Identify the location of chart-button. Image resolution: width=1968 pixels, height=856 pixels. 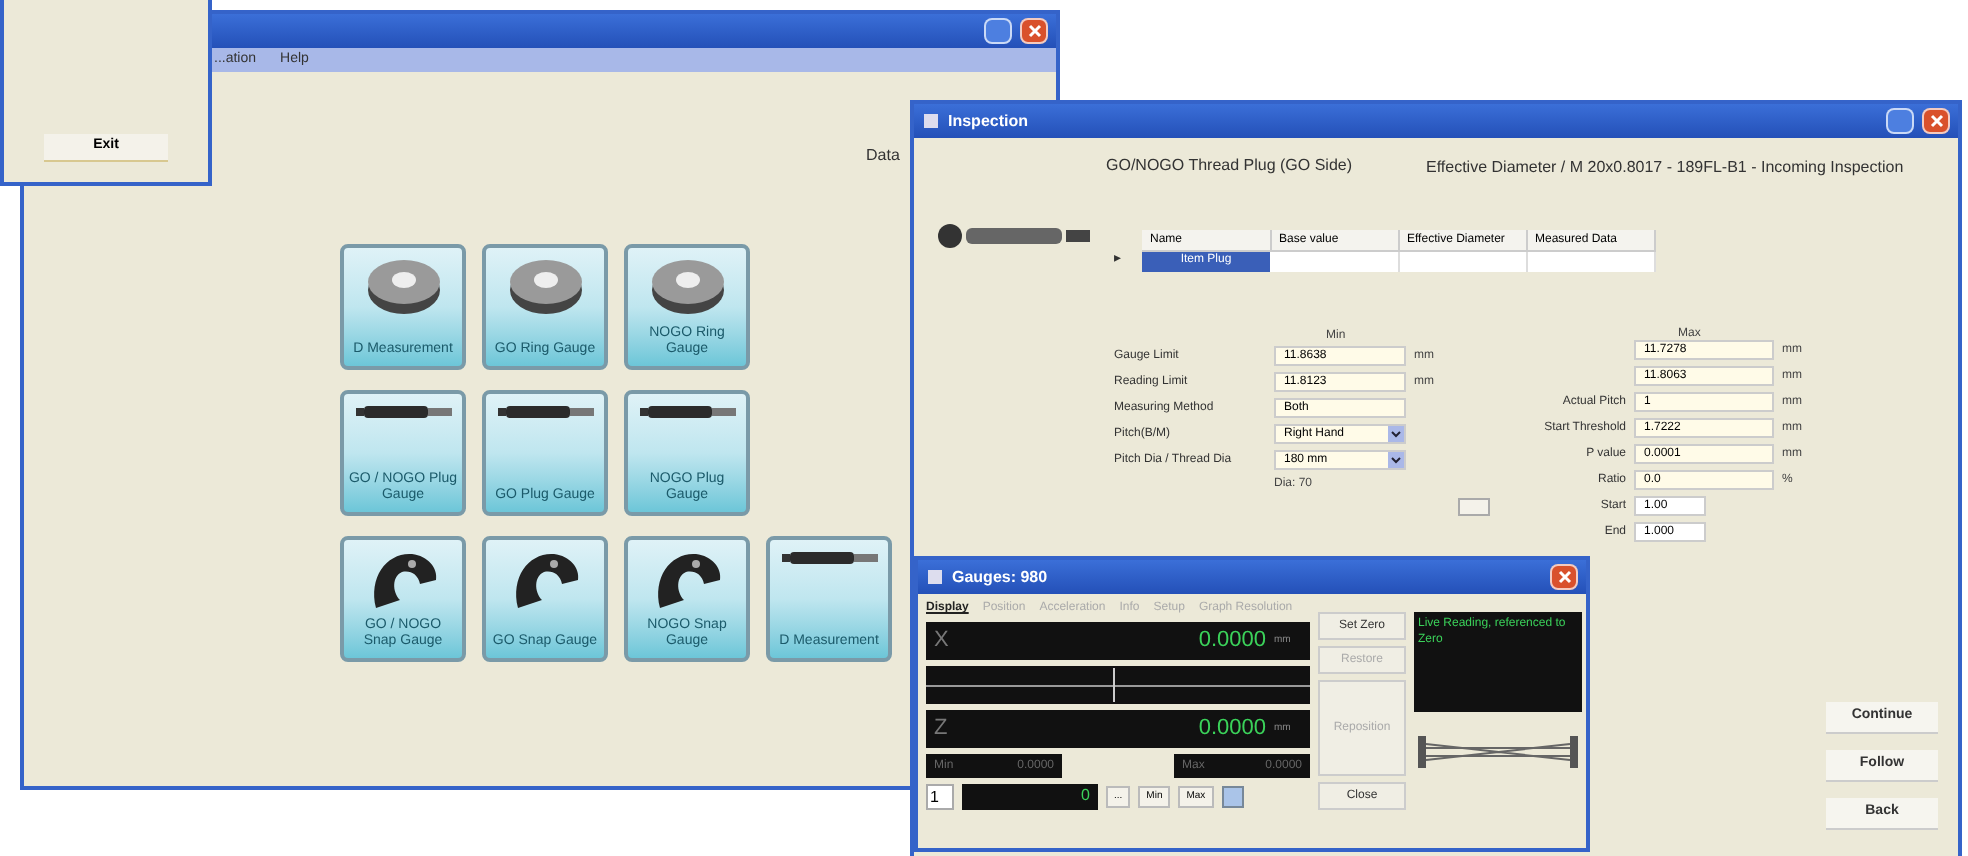
(1232, 797).